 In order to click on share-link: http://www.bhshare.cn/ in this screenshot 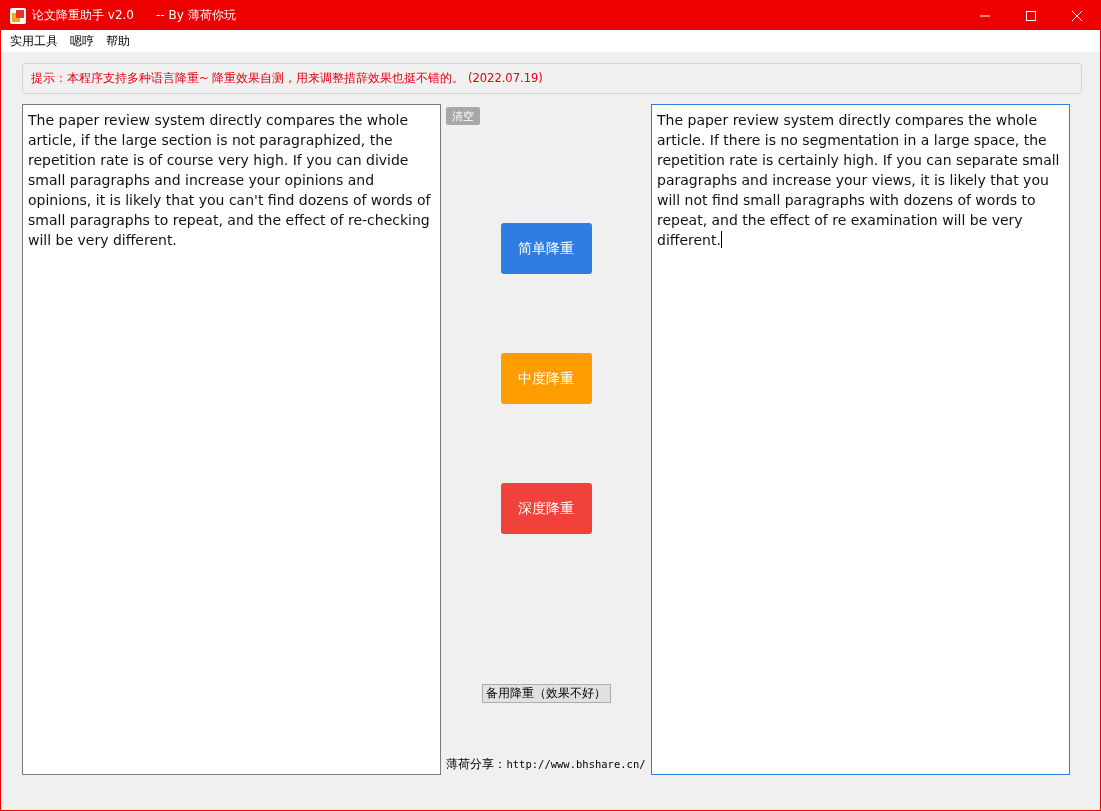, I will do `click(576, 764)`.